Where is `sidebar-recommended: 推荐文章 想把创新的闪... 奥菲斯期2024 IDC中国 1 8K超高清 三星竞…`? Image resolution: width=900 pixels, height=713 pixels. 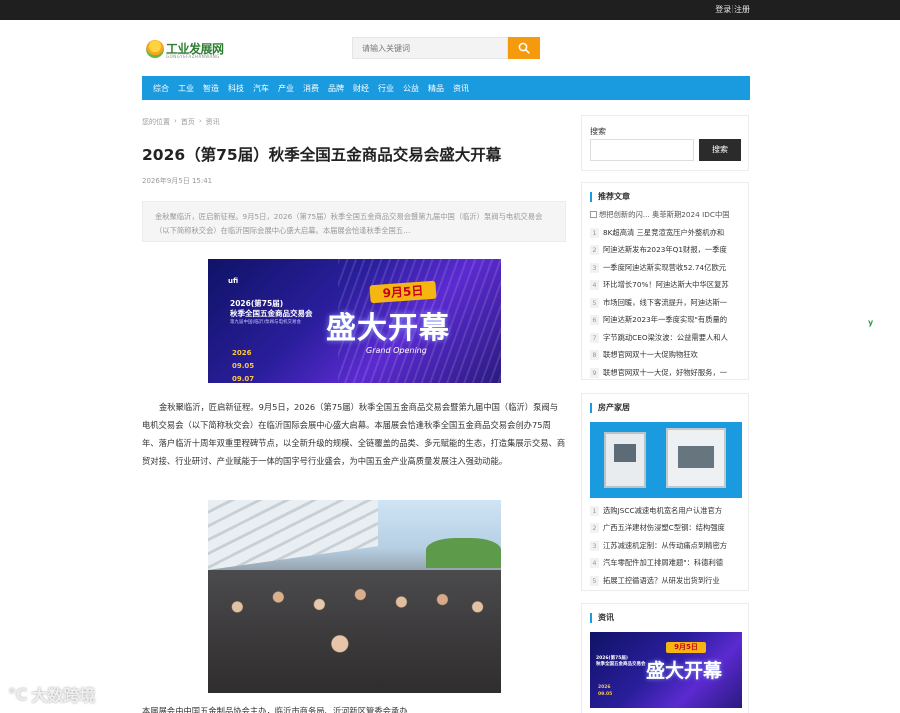
sidebar-recommended: 推荐文章 想把创新的闪... 奥菲斯期2024 IDC中国 1 8K超高清 三星竞… is located at coordinates (665, 281).